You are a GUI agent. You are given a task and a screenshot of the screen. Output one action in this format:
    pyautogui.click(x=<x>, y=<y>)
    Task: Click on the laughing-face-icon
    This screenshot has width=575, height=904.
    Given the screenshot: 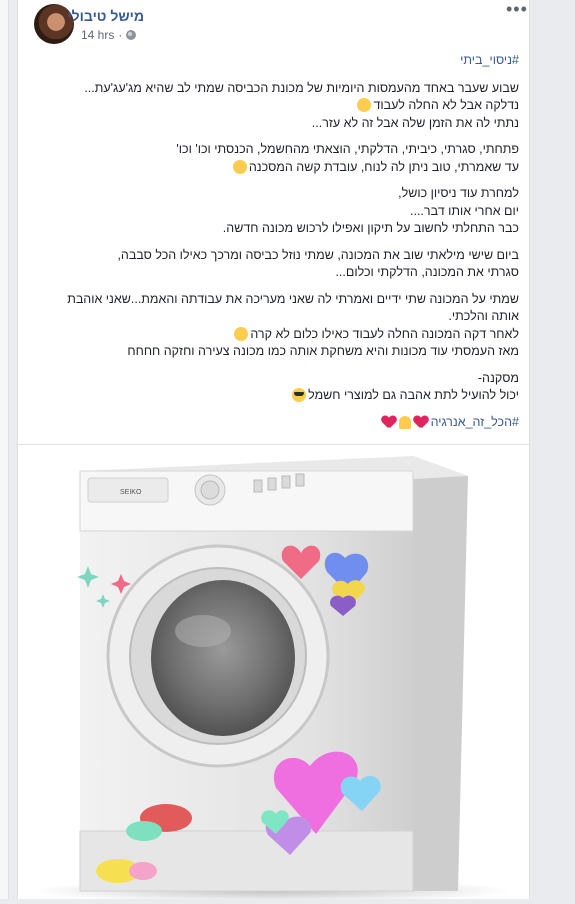 What is the action you would take?
    pyautogui.click(x=239, y=166)
    